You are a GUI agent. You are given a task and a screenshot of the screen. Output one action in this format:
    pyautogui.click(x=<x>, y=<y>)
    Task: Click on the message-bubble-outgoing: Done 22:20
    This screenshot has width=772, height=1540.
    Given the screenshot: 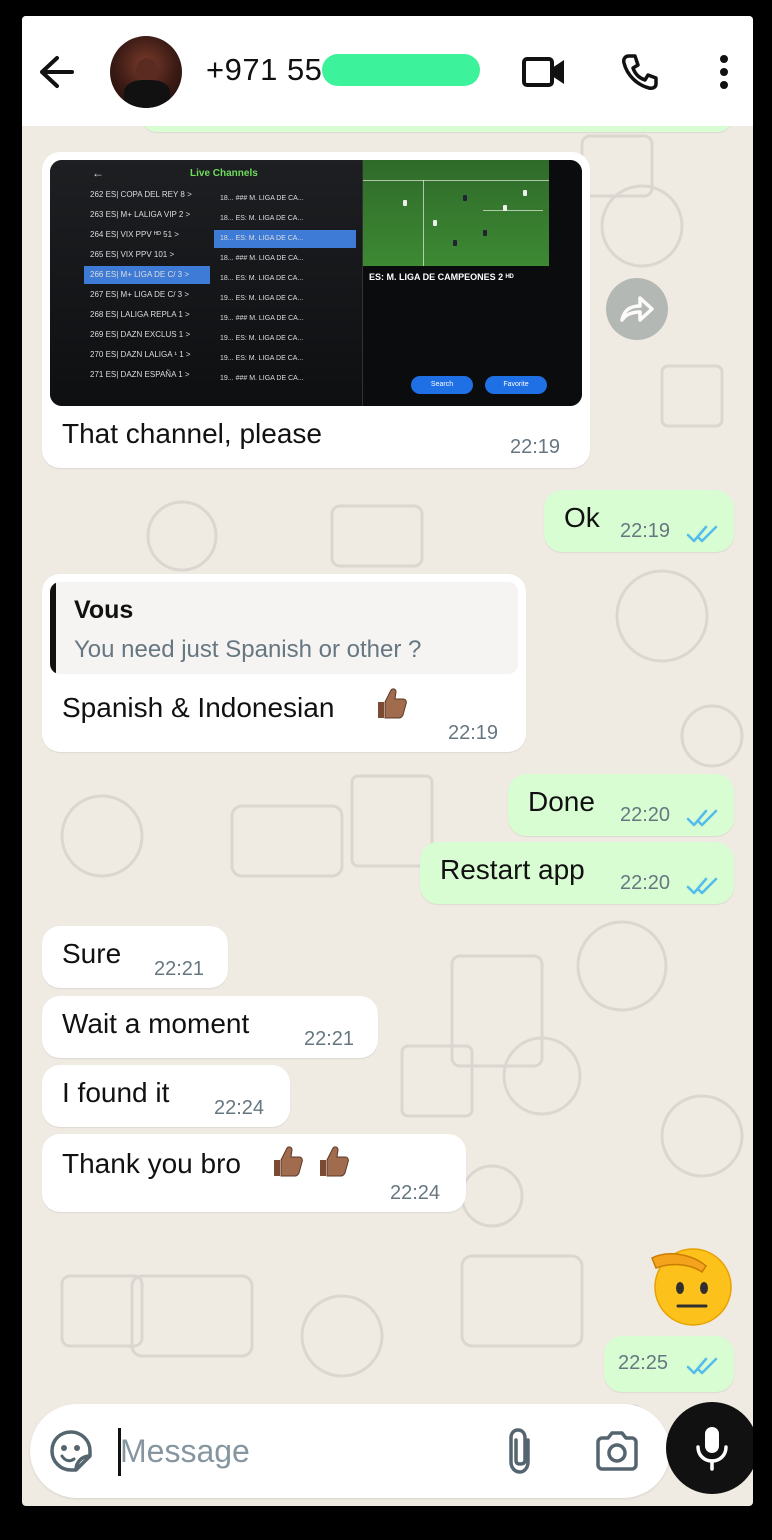 What is the action you would take?
    pyautogui.click(x=621, y=805)
    